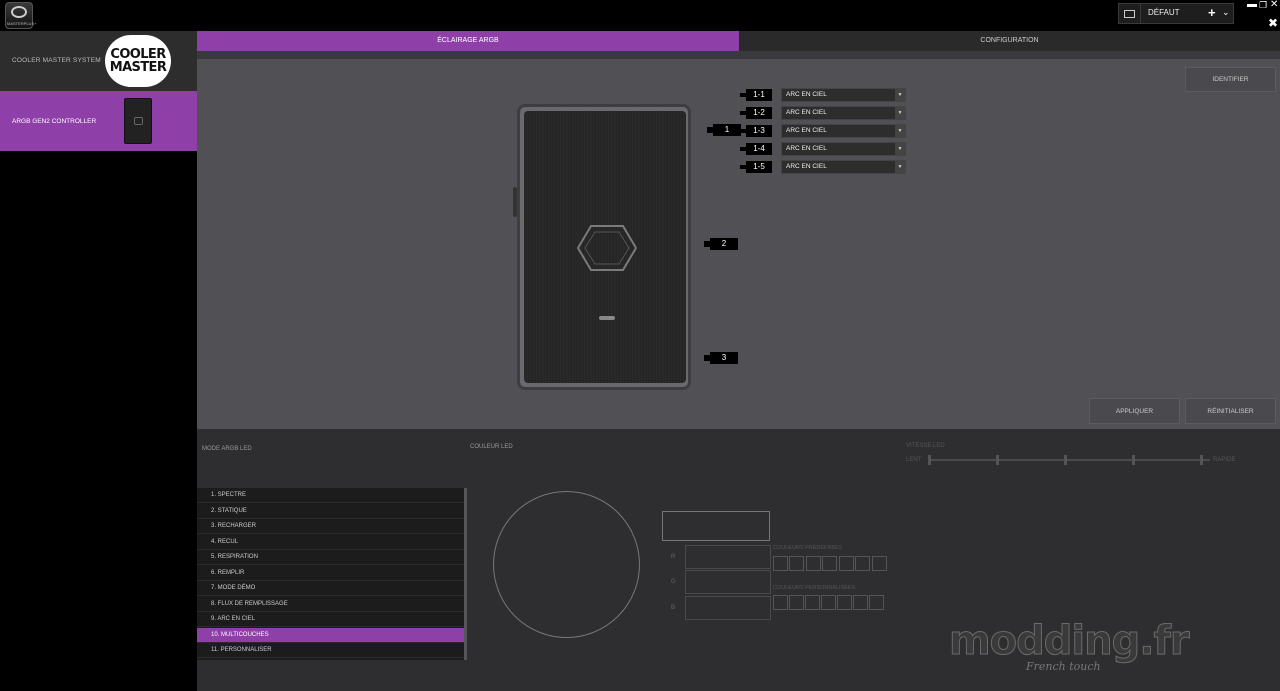 The height and width of the screenshot is (691, 1280). Describe the element at coordinates (843, 167) in the screenshot. I see `port-1-5-mode-select: ARC EN CIEL ▼` at that location.